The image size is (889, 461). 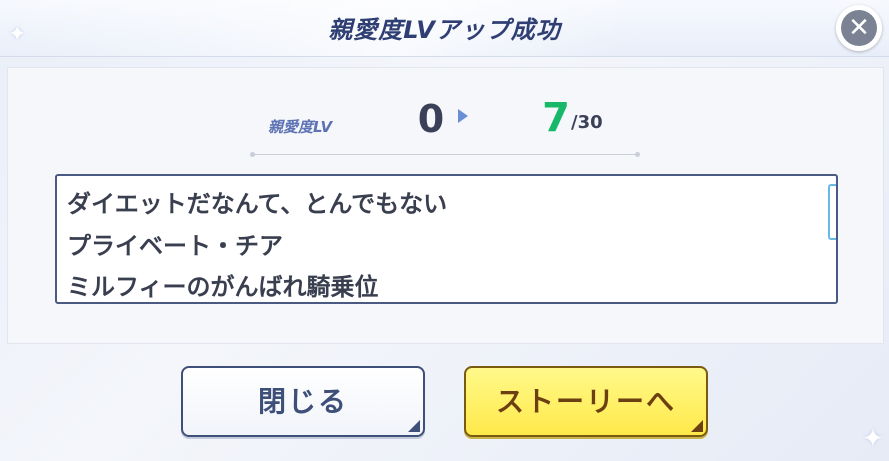 I want to click on level-to: 7, so click(x=556, y=118).